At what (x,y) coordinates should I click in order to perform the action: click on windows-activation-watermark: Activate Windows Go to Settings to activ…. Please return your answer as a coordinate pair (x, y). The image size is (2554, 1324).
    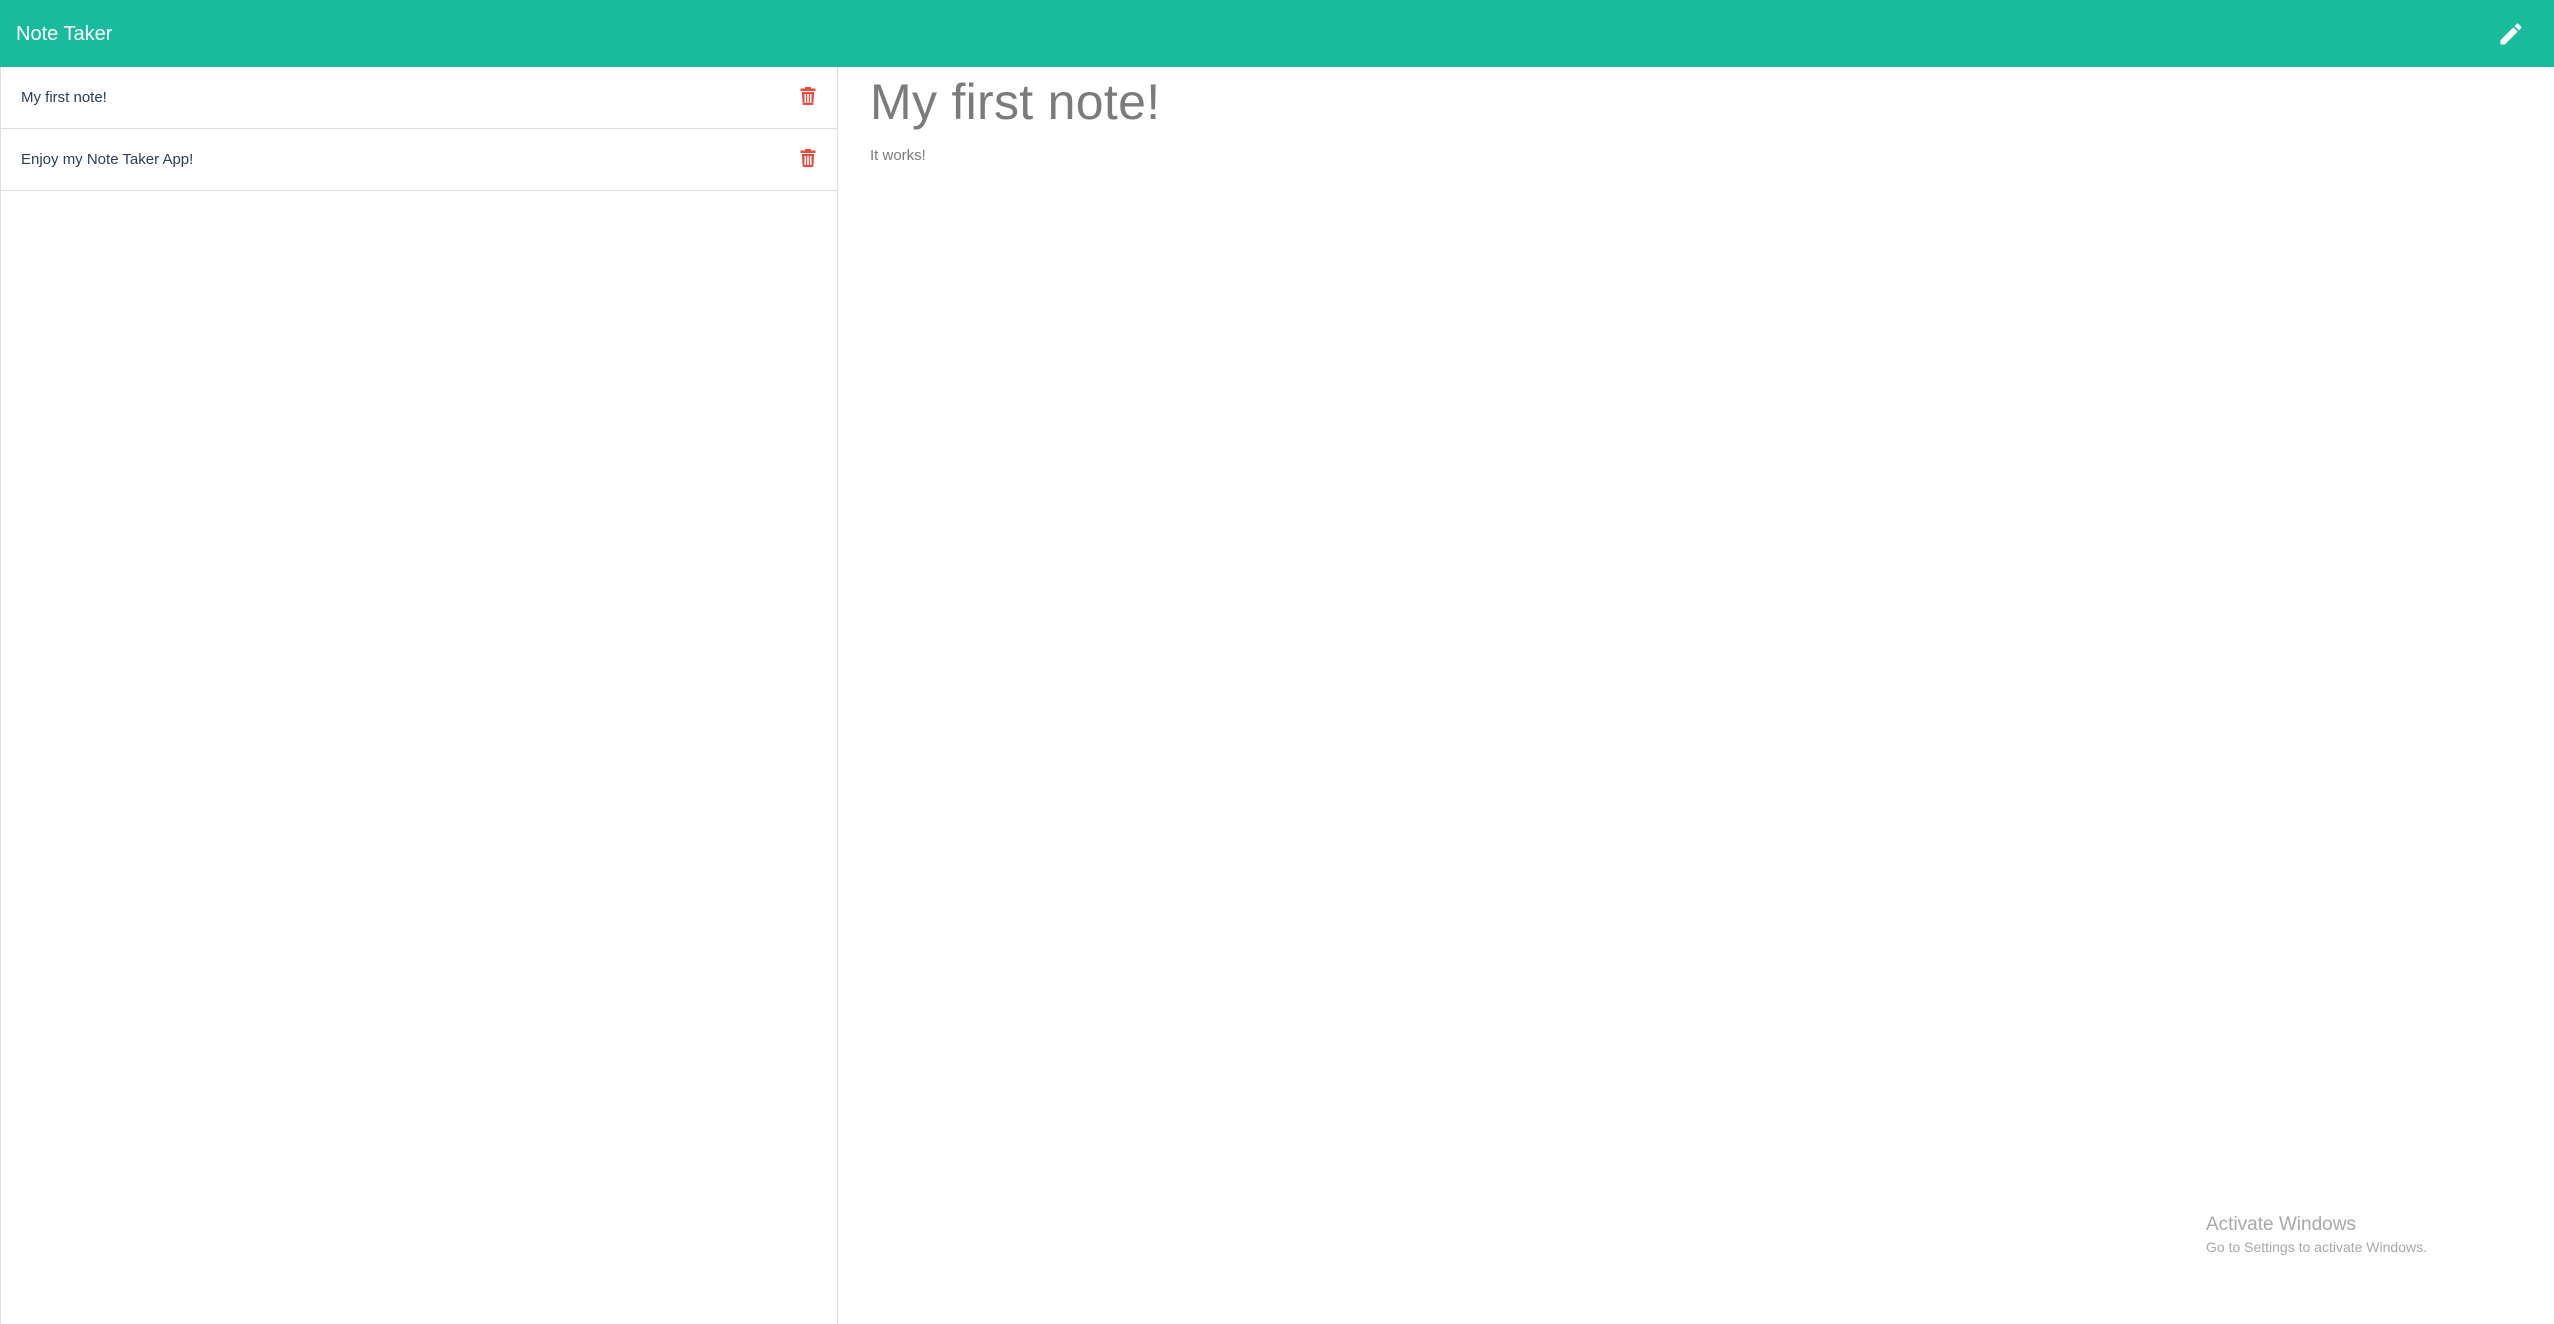
    Looking at the image, I should click on (2316, 1235).